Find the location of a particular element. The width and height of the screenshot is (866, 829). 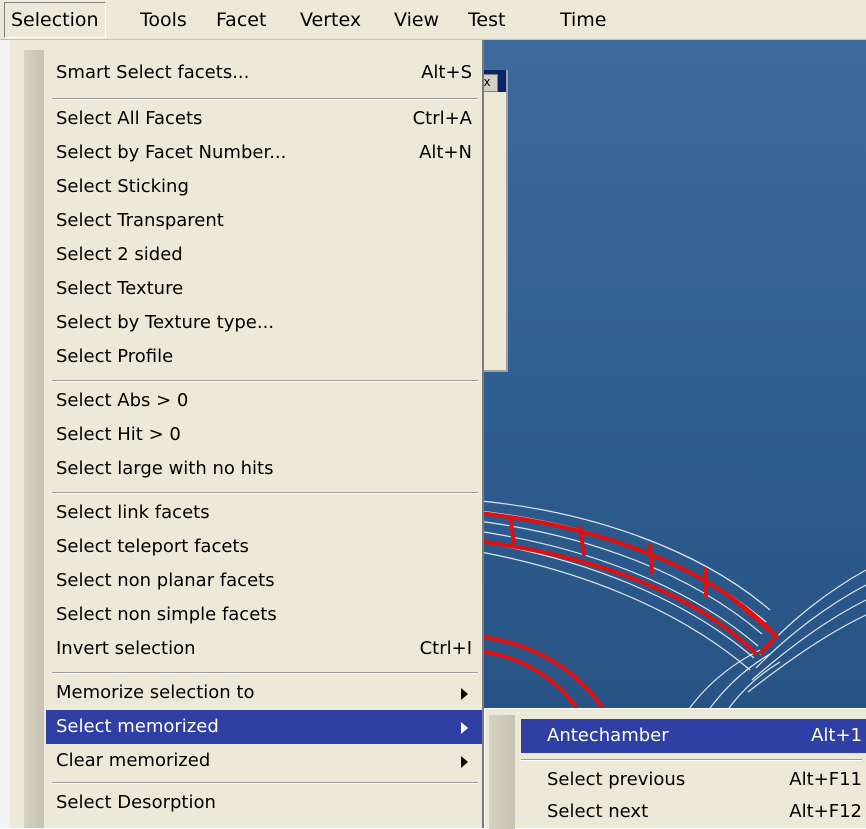

menu-item-select-2-sided: Select 2 sided is located at coordinates (269, 255).